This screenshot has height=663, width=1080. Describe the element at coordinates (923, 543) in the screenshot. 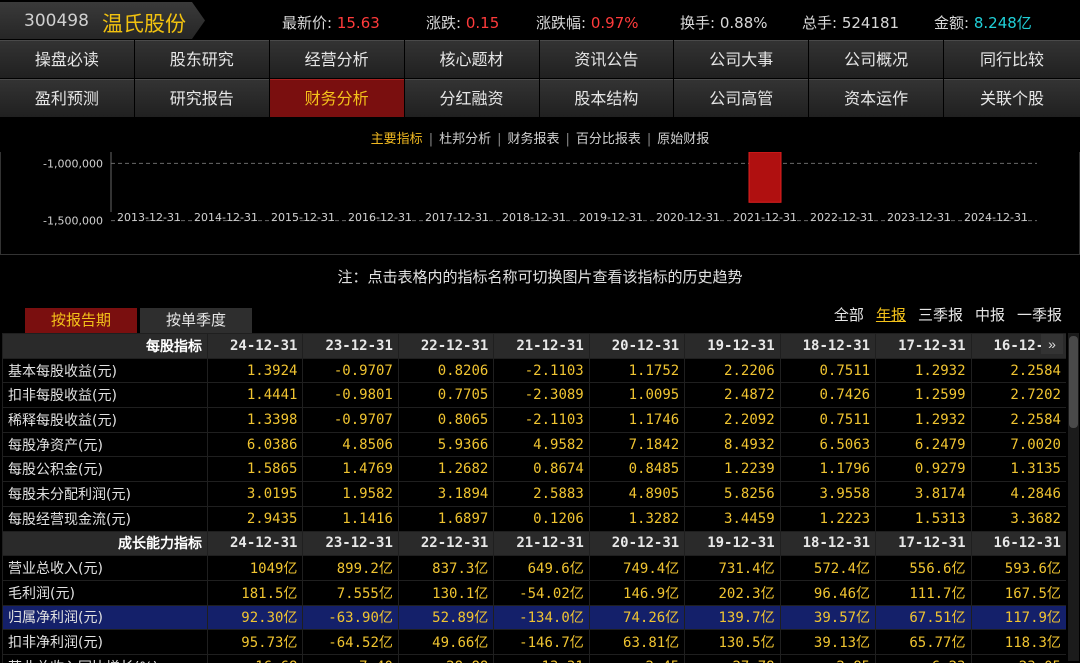

I see `column-header: 17-12-31` at that location.